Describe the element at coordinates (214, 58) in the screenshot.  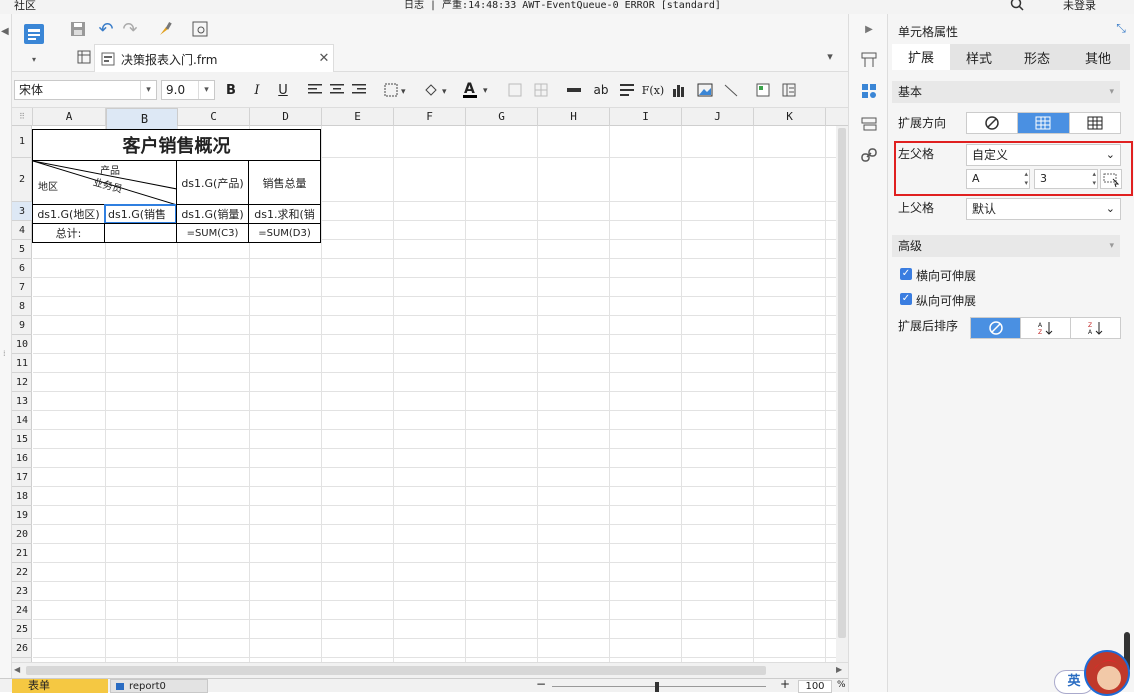
I see `tab-file: 决策报表入门.frm ✕` at that location.